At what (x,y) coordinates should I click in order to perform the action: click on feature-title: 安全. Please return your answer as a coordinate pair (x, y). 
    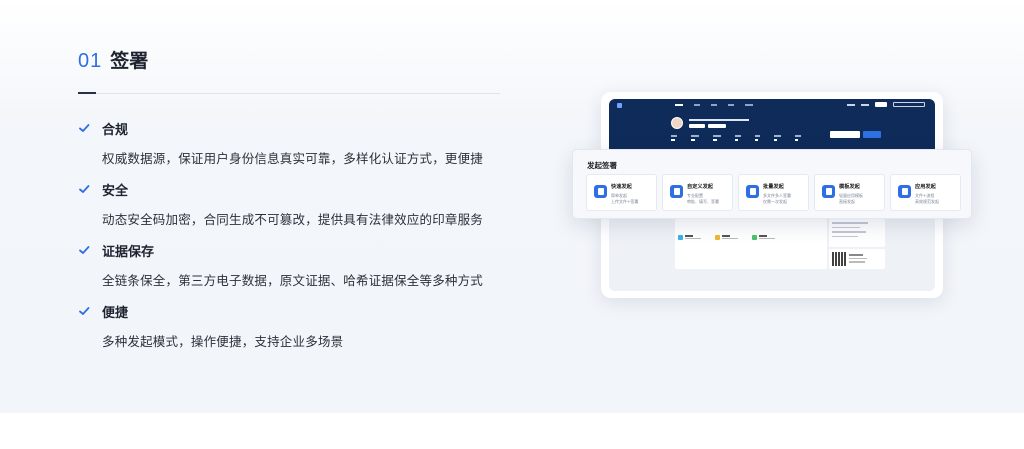
    Looking at the image, I should click on (115, 191).